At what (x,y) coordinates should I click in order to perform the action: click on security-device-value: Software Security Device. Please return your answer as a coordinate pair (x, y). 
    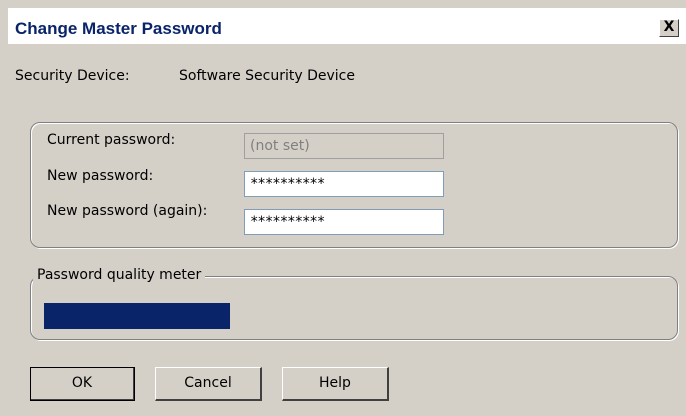
    Looking at the image, I should click on (267, 76).